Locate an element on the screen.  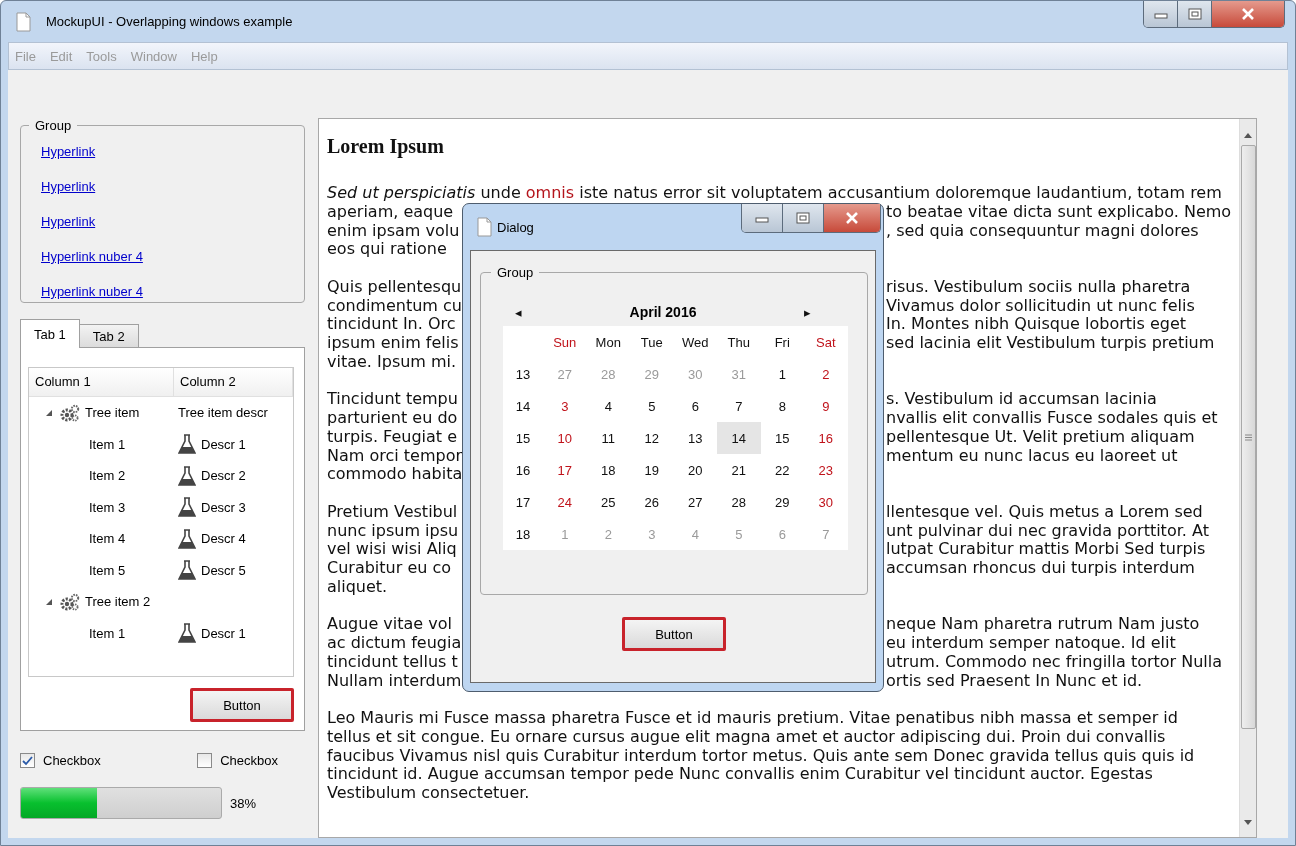
grip-icon is located at coordinates (1248, 437).